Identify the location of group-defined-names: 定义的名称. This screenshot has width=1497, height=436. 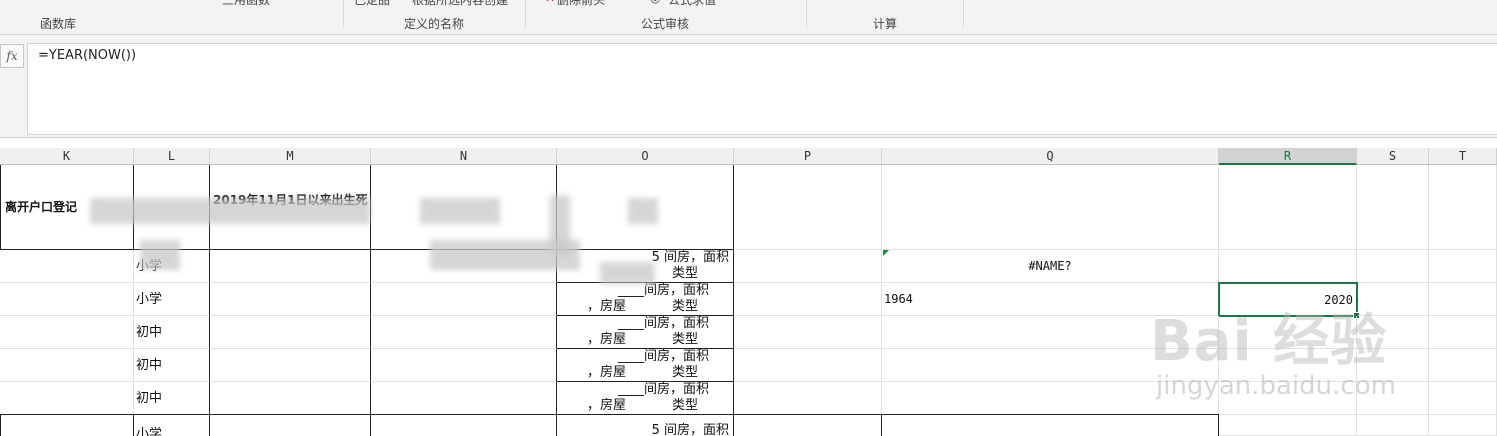
(434, 24).